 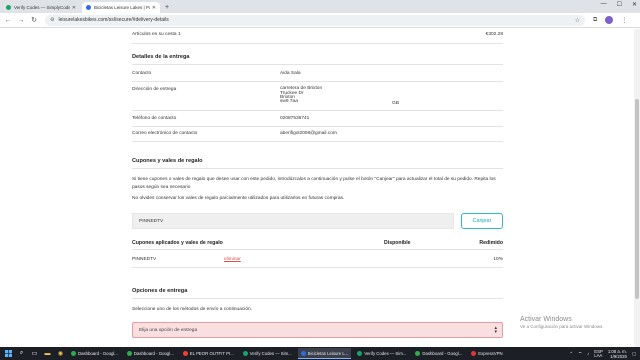 What do you see at coordinates (60, 353) in the screenshot?
I see `chrome-icon: ◉` at bounding box center [60, 353].